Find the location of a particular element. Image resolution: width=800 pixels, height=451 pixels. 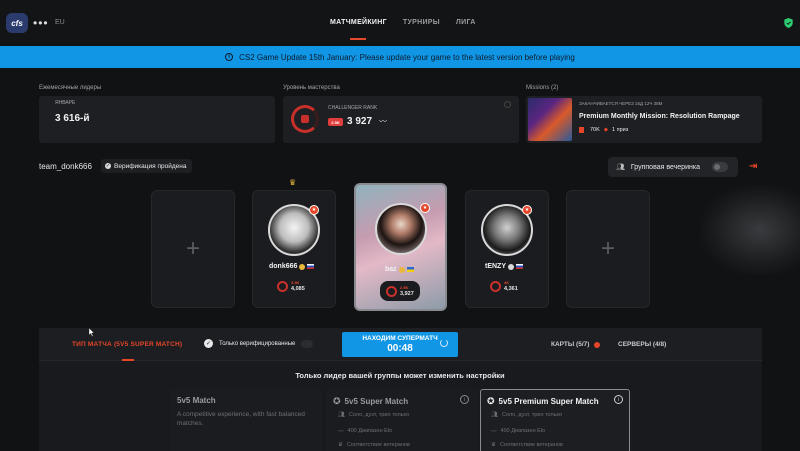

player-name-row: donk666 is located at coordinates (292, 266).